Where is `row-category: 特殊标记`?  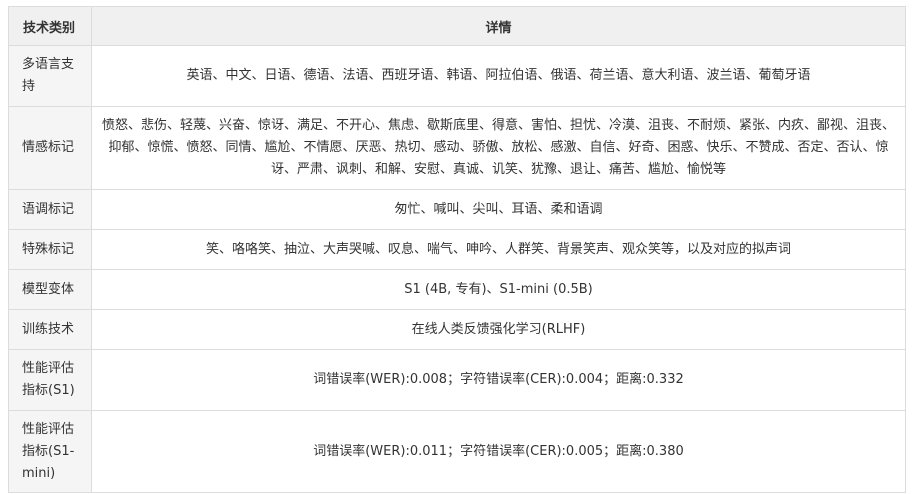
row-category: 特殊标记 is located at coordinates (50, 249).